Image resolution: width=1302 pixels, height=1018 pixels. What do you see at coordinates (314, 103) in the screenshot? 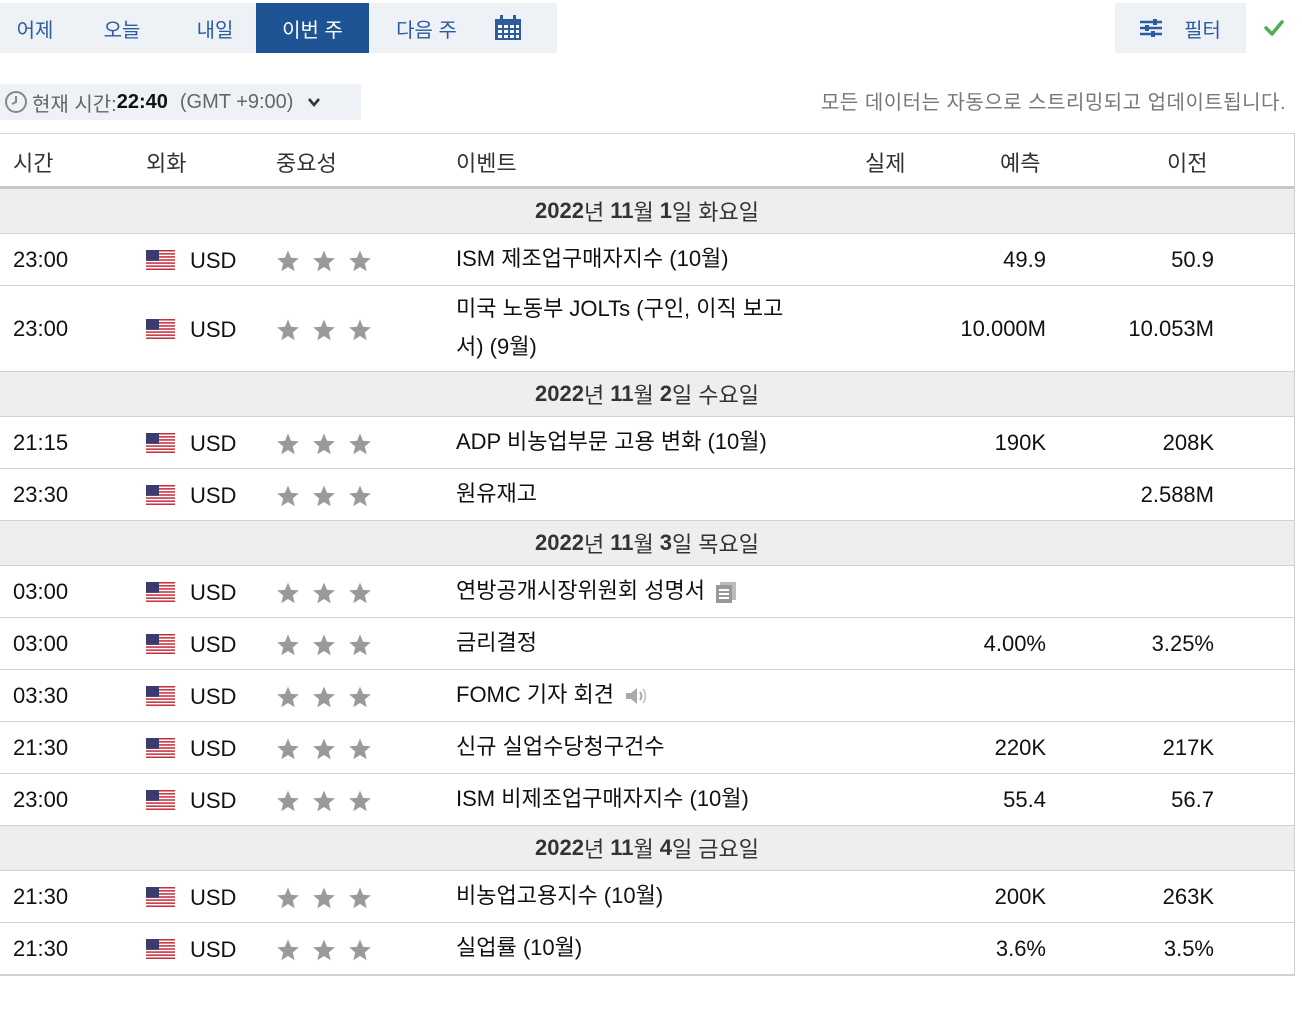
I see `chevron-down-icon` at bounding box center [314, 103].